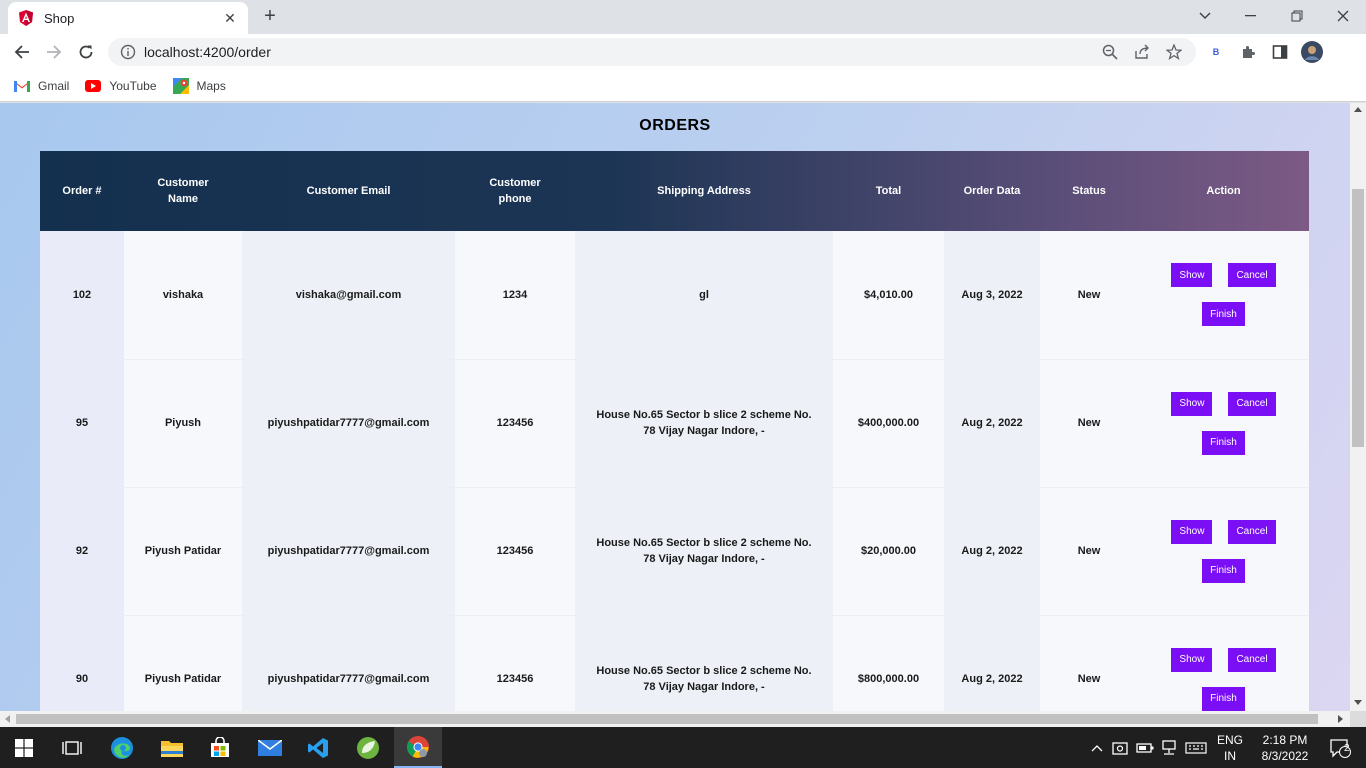  Describe the element at coordinates (54, 85) in the screenshot. I see `bookmark-label: Gmail` at that location.